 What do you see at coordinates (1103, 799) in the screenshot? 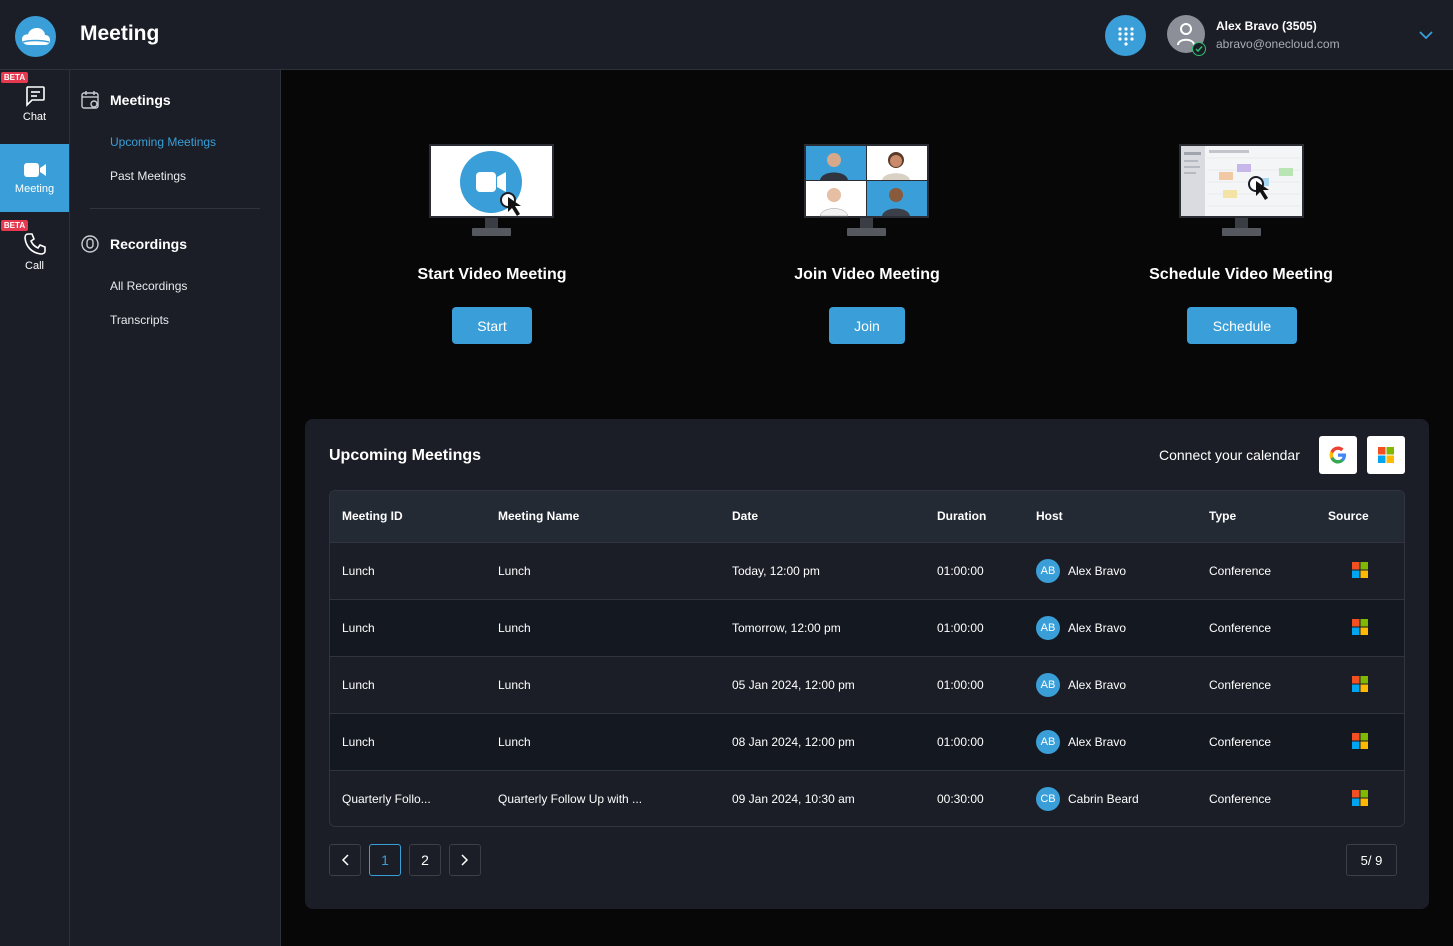
I see `host-name: Cabrin Beard` at bounding box center [1103, 799].